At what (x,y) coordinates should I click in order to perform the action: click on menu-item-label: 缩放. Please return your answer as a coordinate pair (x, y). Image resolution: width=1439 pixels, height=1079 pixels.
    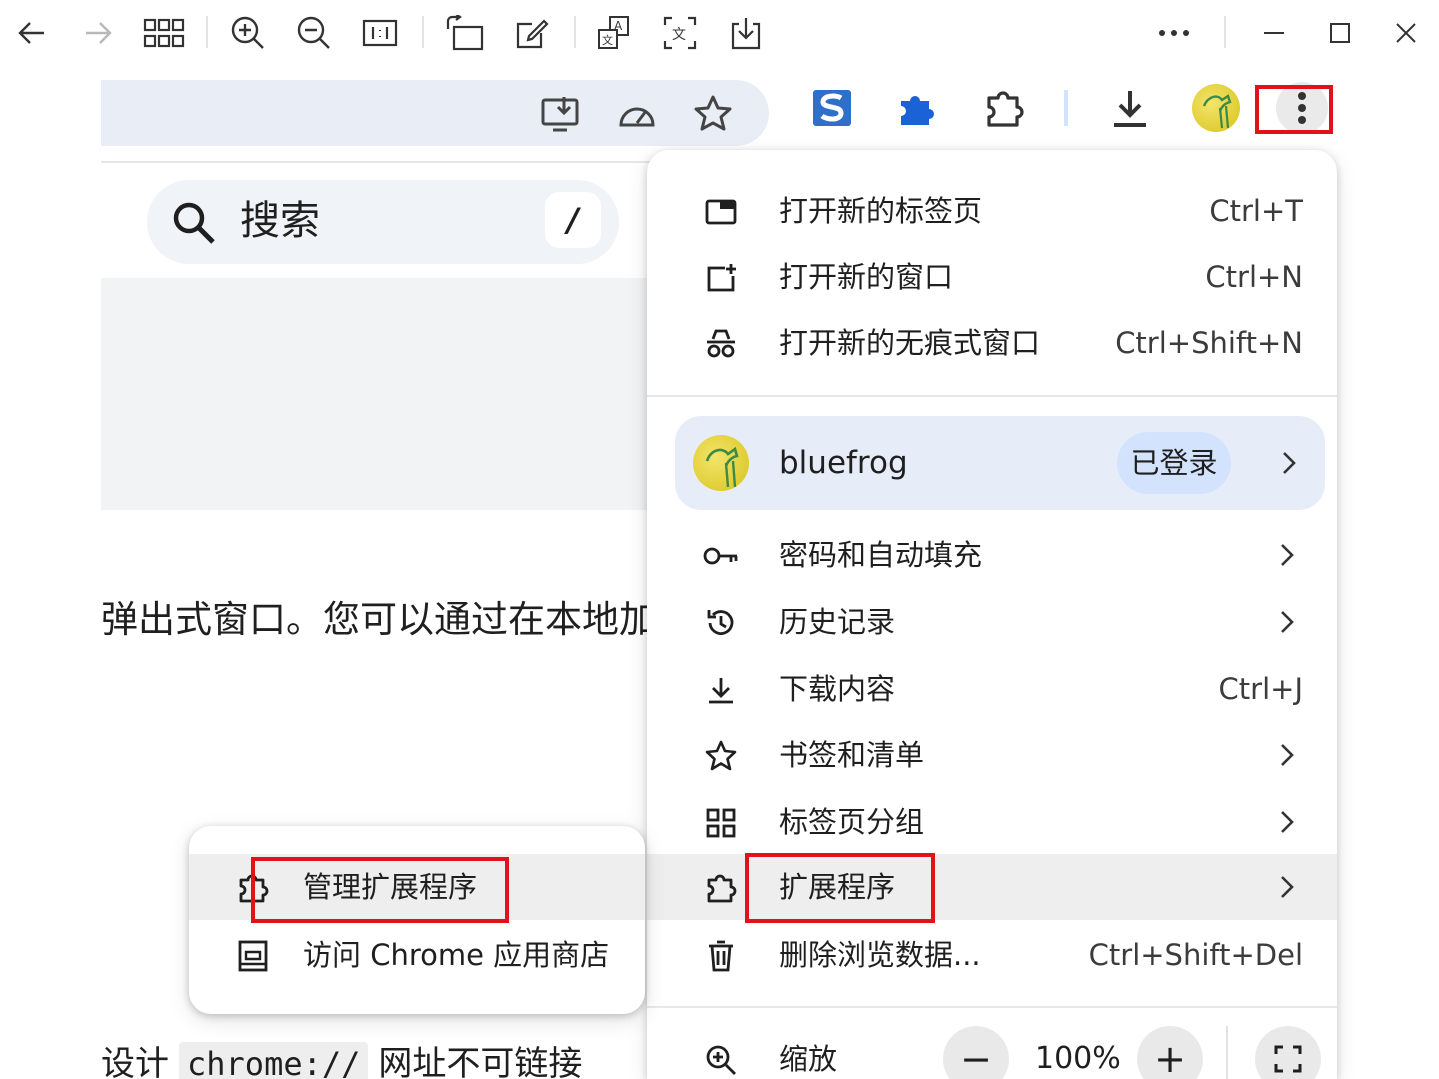
    Looking at the image, I should click on (808, 1059).